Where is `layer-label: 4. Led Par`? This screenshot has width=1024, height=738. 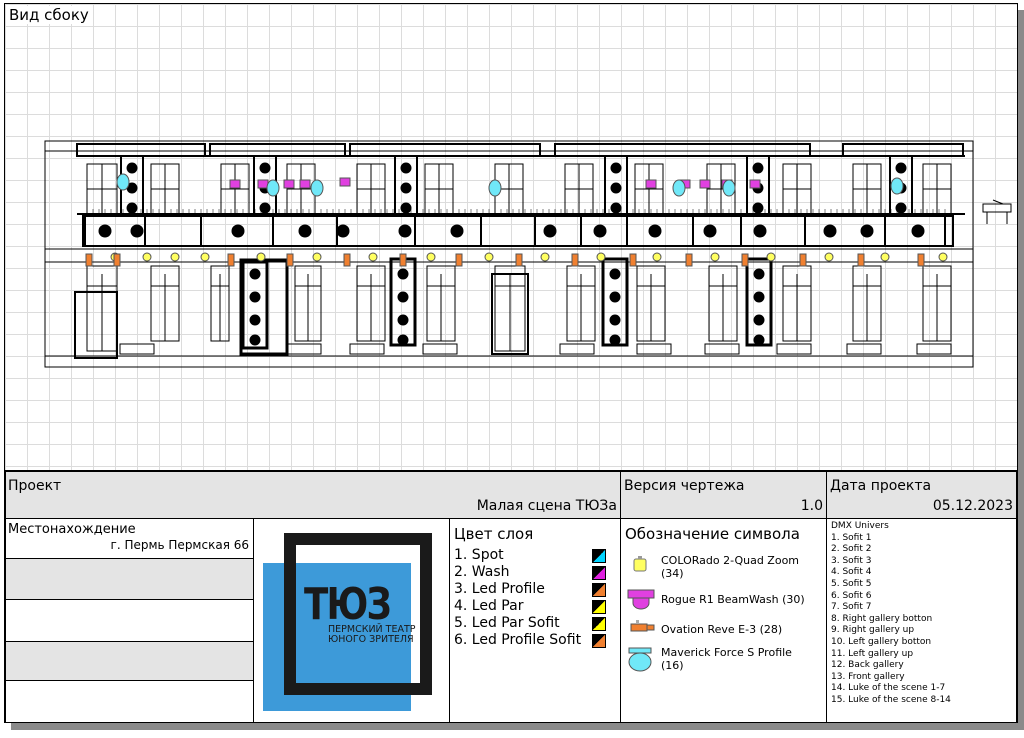 layer-label: 4. Led Par is located at coordinates (489, 606).